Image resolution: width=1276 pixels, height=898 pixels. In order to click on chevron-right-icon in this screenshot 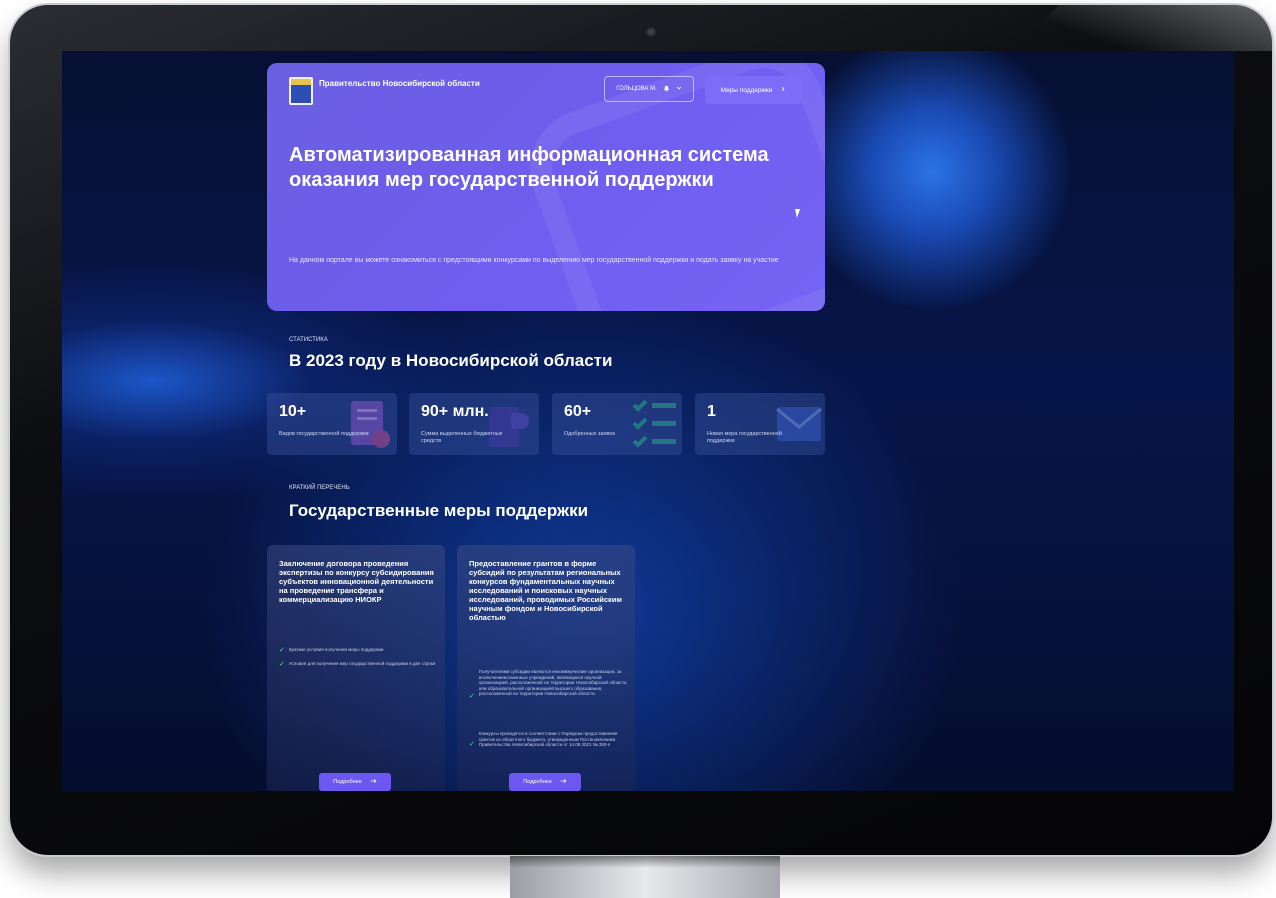, I will do `click(783, 90)`.